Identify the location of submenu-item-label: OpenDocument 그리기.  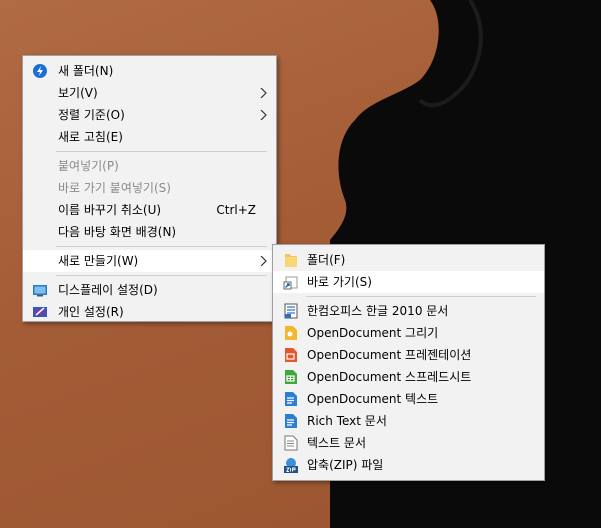
(373, 333).